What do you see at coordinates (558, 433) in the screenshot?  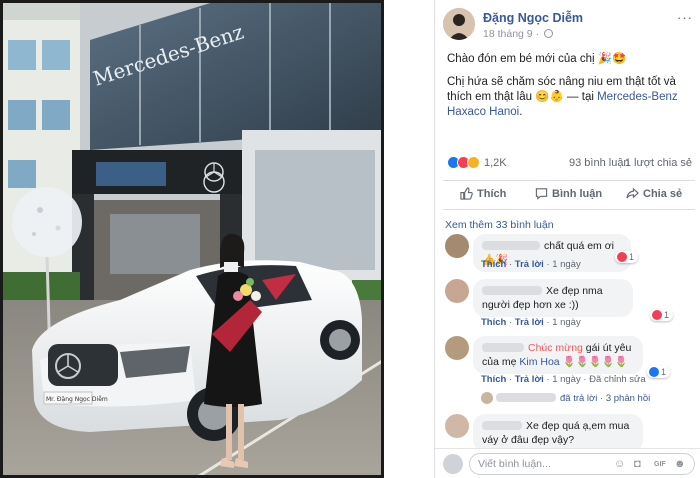 I see `comment-bubble: Xe đẹp quá ạ,em mua váy ở đâu đẹp vậy?` at bounding box center [558, 433].